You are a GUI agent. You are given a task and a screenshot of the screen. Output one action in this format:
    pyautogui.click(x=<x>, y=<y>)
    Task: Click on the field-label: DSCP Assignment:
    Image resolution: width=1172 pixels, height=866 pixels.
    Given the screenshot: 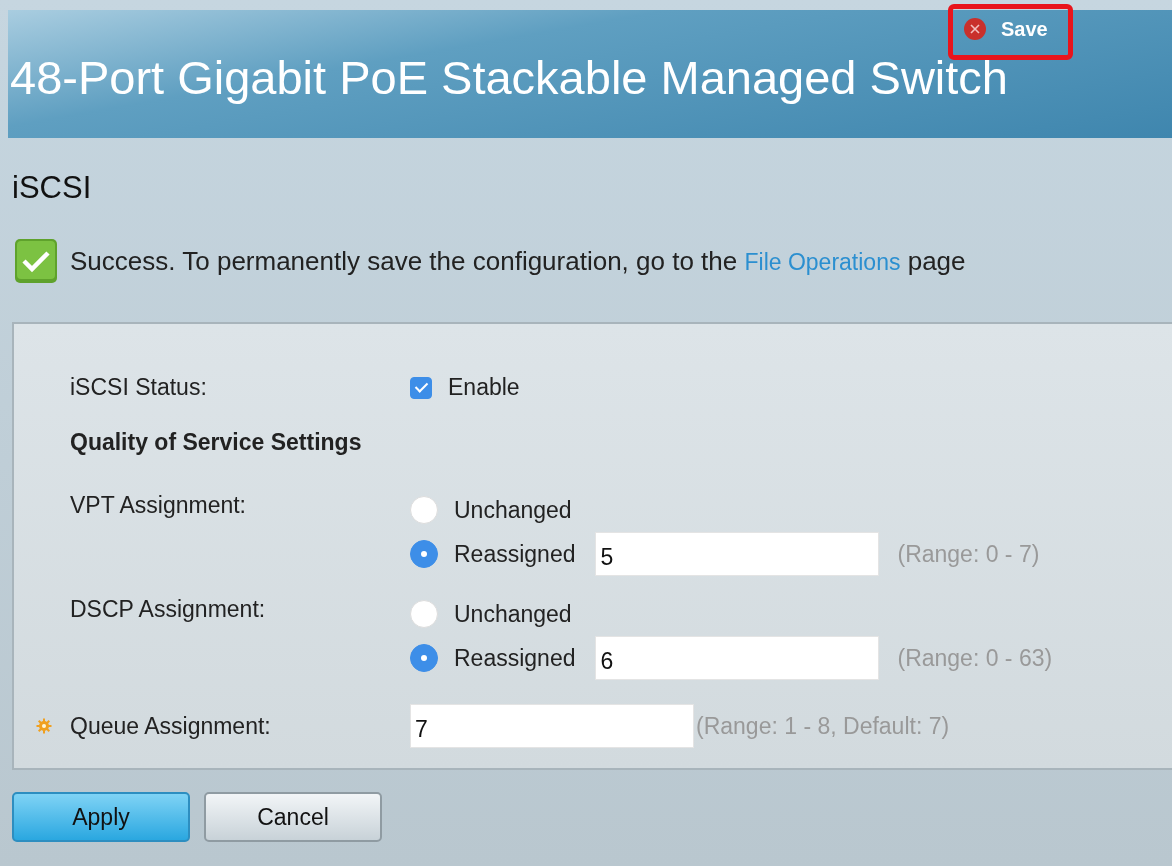 What is the action you would take?
    pyautogui.click(x=168, y=609)
    